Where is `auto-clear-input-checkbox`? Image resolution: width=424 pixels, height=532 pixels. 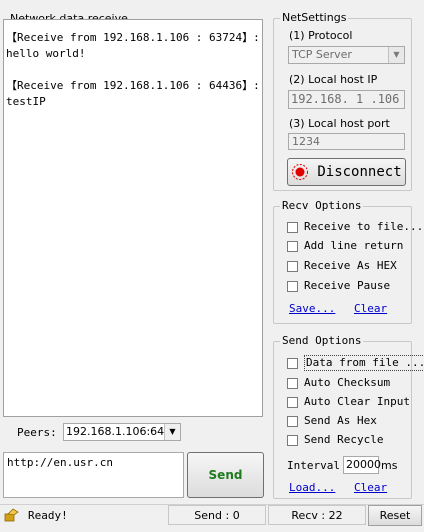
auto-clear-input-checkbox is located at coordinates (292, 402).